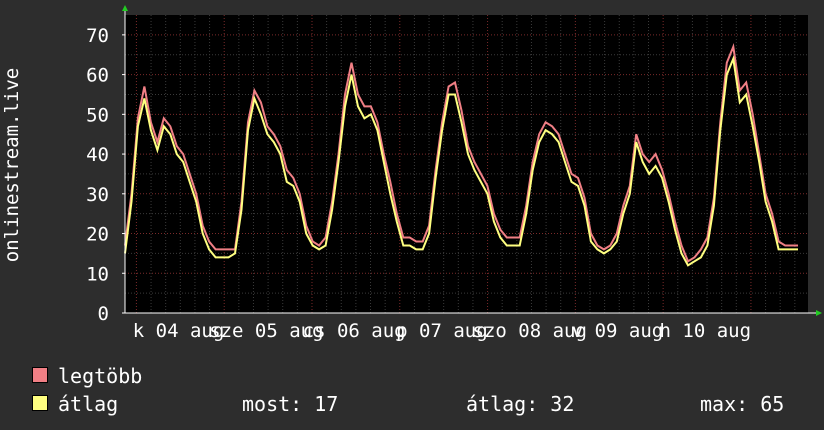  Describe the element at coordinates (420, 376) in the screenshot. I see `legend-row-max: legtöbb` at that location.